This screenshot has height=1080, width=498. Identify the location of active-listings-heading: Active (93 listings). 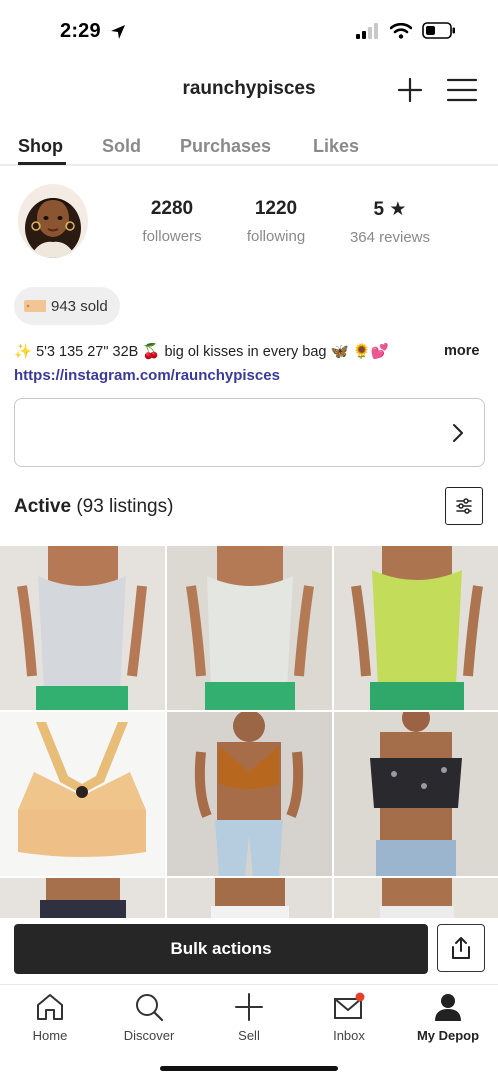
(93, 507).